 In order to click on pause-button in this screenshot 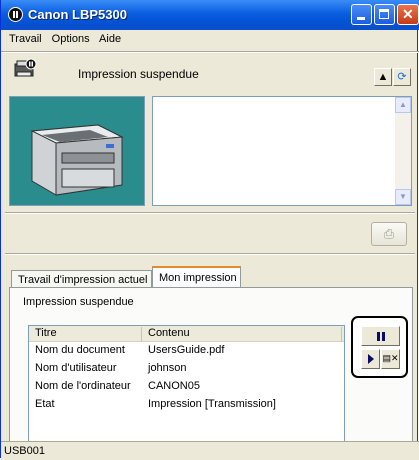, I will do `click(380, 336)`.